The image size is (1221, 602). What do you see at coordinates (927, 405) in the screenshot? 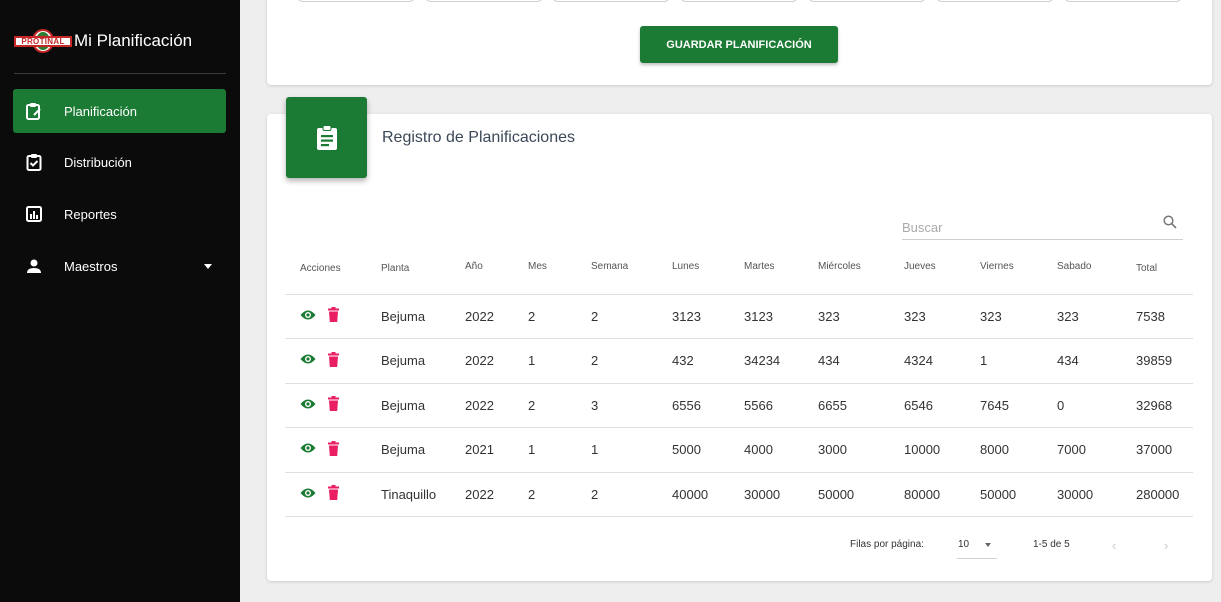
I see `table-cell: 6546` at bounding box center [927, 405].